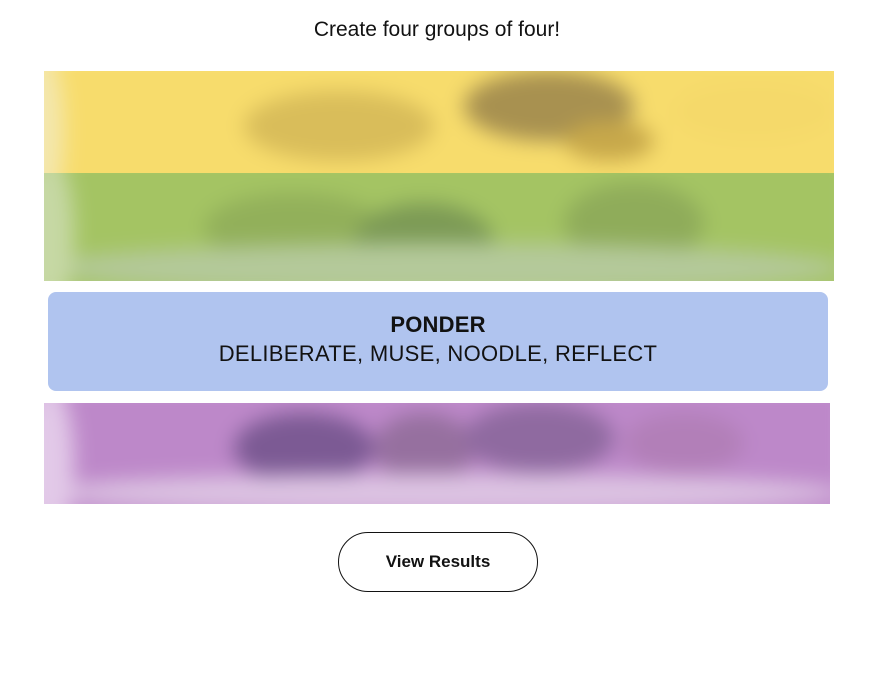 This screenshot has width=891, height=680. Describe the element at coordinates (438, 562) in the screenshot. I see `view-results-button: View Results` at that location.